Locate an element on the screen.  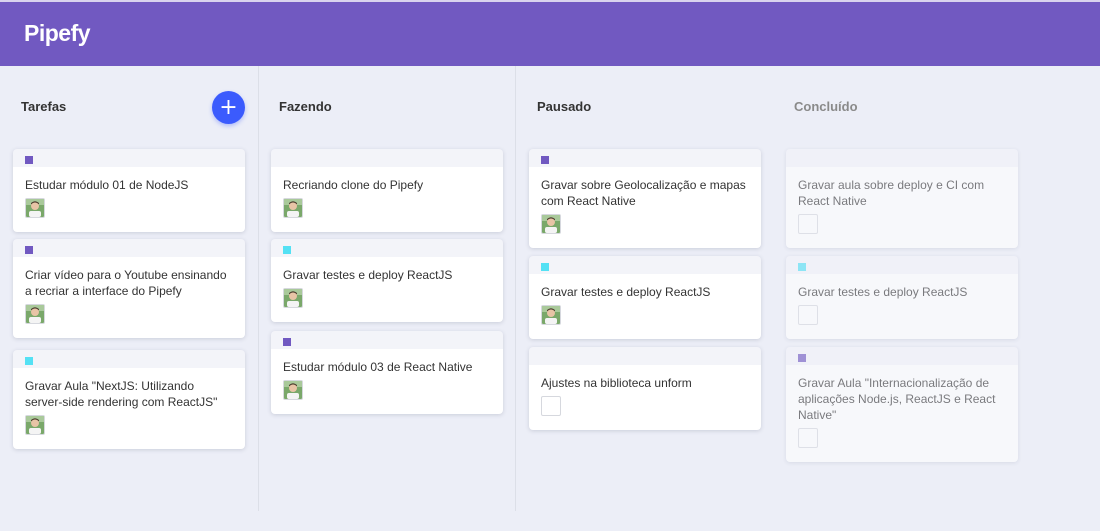
card-content: Ajustes na biblioteca unform is located at coordinates (616, 383).